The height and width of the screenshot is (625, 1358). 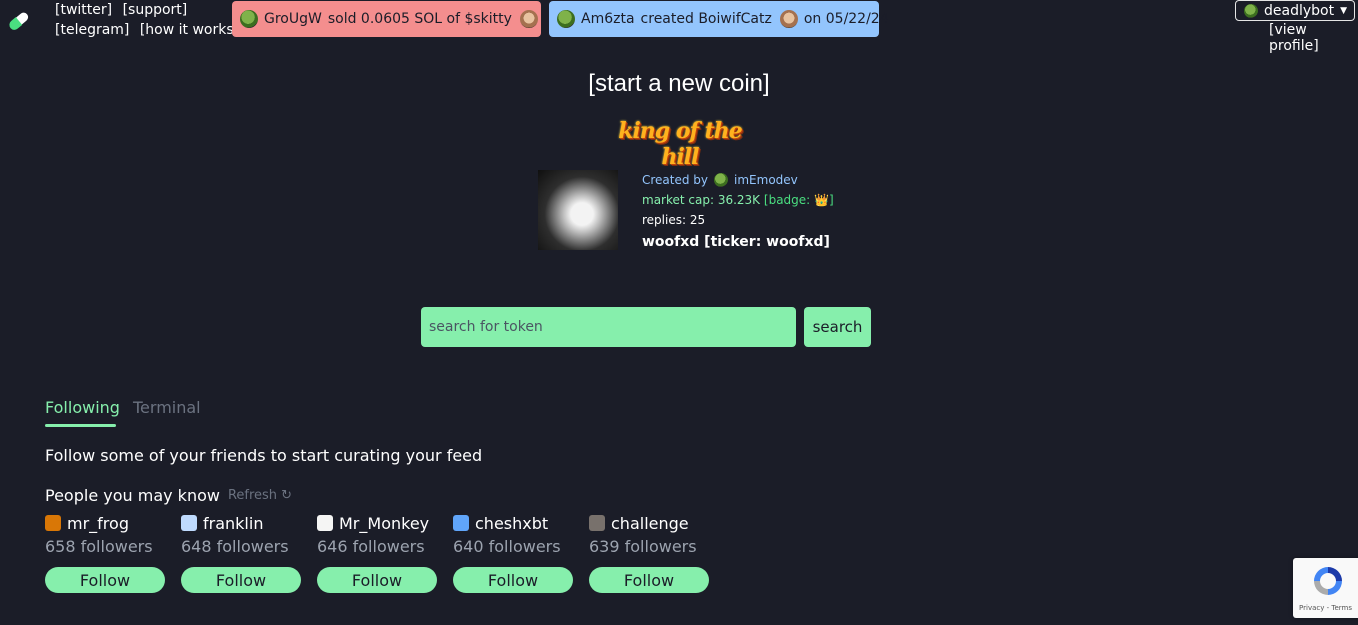 I want to click on king-token-image, so click(x=578, y=210).